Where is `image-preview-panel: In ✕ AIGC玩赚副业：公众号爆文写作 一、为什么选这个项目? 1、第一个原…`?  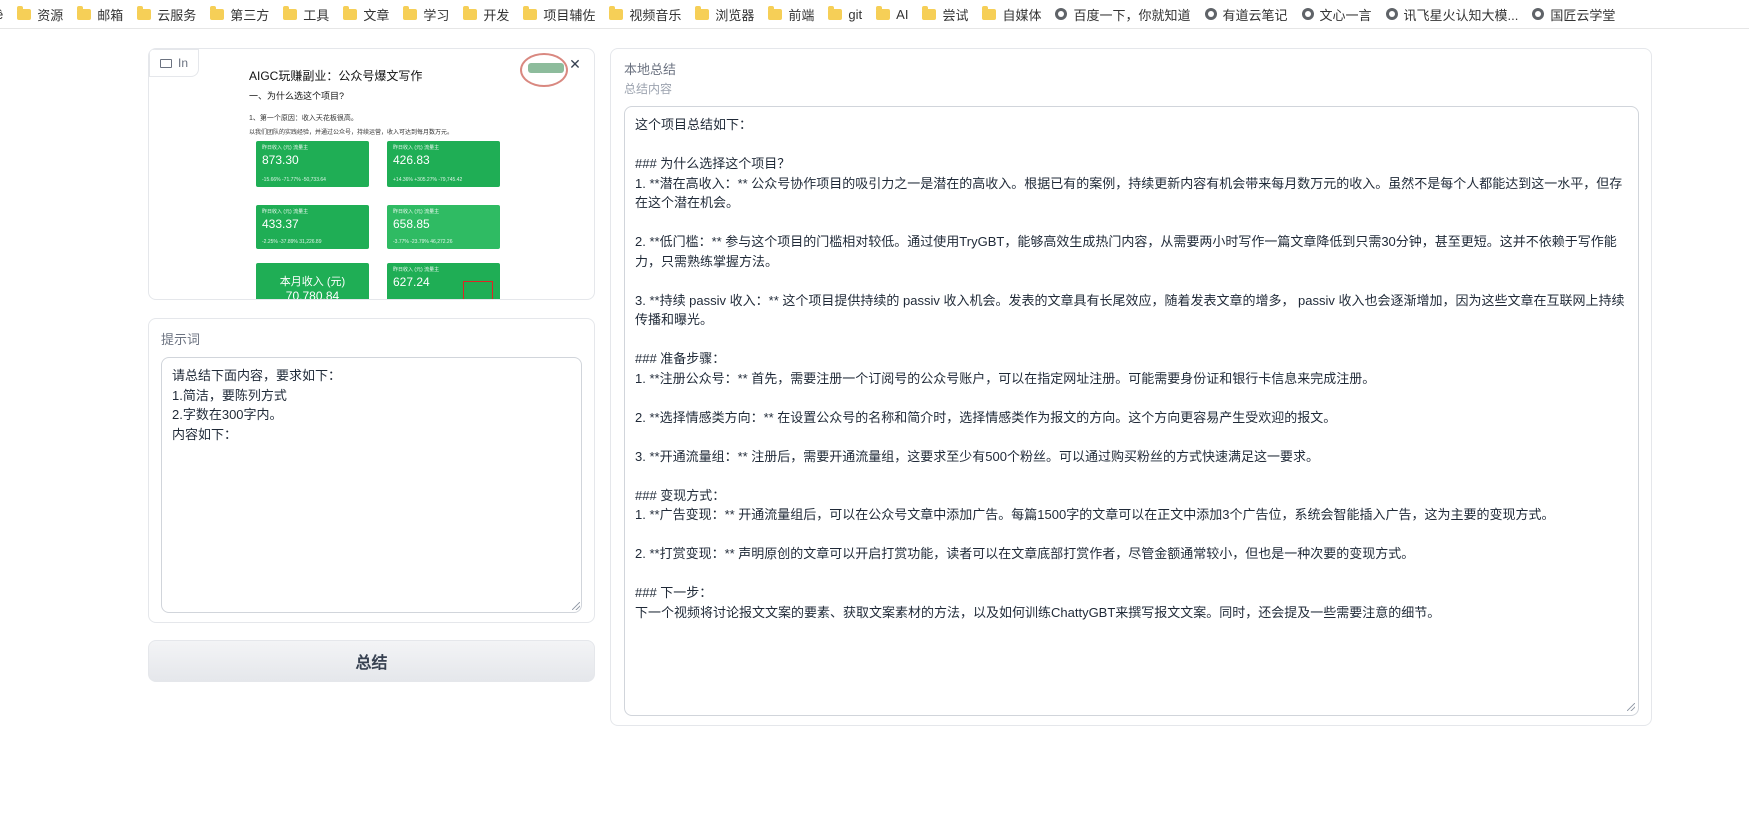 image-preview-panel: In ✕ AIGC玩赚副业：公众号爆文写作 一、为什么选这个项目? 1、第一个原… is located at coordinates (371, 174).